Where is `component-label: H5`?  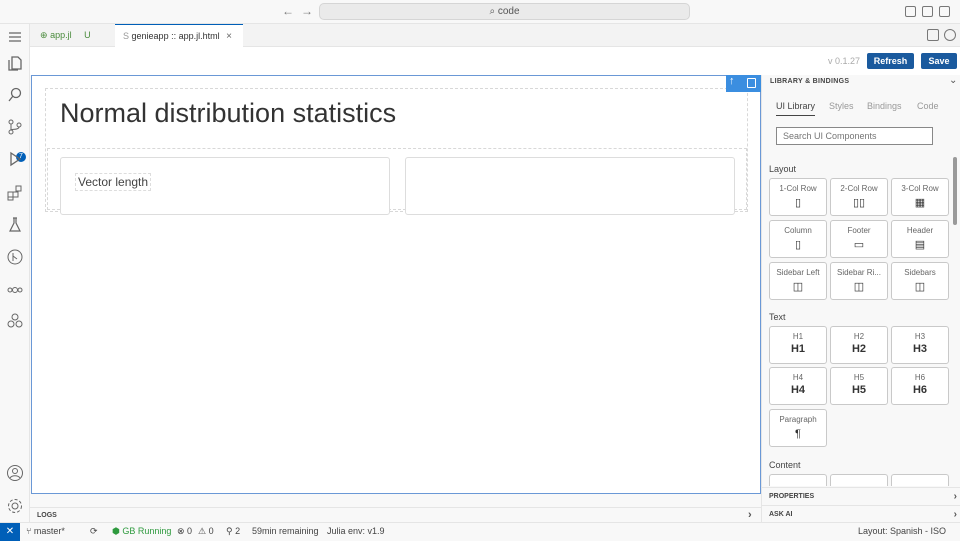 component-label: H5 is located at coordinates (859, 377).